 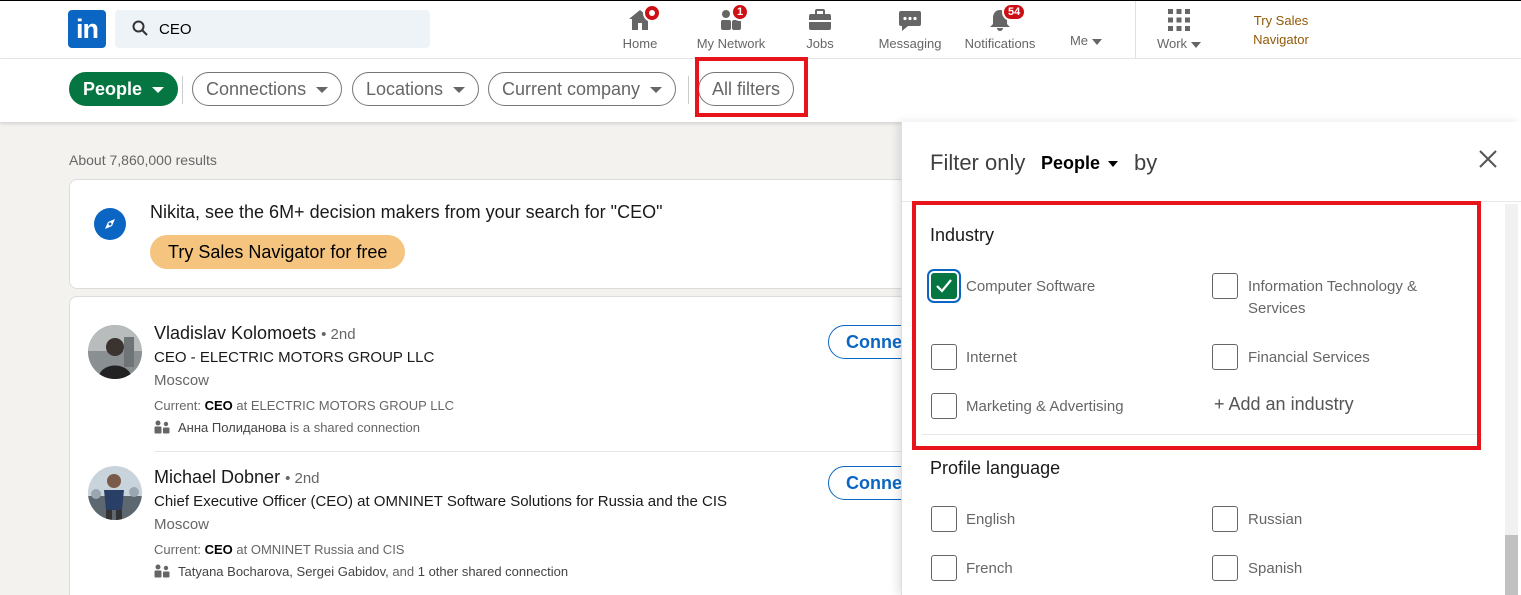 I want to click on shared-connection-name: Анна Полиданова, so click(x=232, y=427).